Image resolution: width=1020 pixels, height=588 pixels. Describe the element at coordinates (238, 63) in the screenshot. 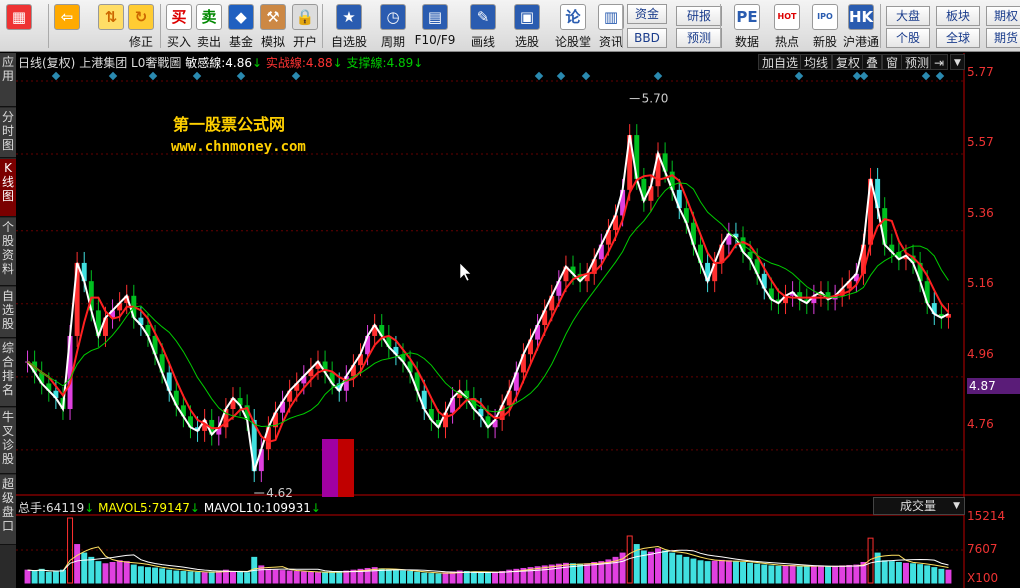

I see `sensitive-line-value: 4.86` at that location.